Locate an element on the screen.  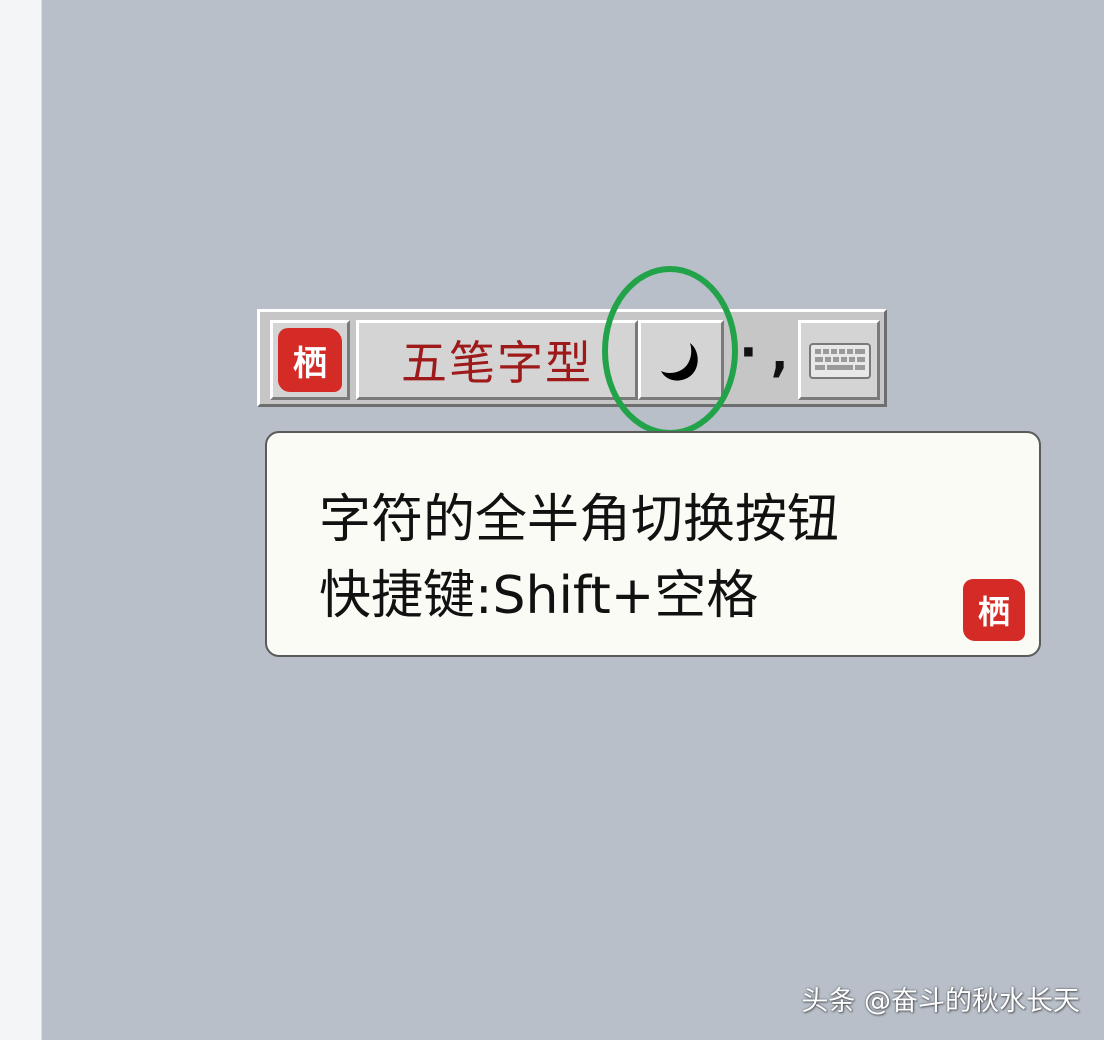
watermark: 头条 @奋斗的秋水长天 is located at coordinates (940, 1001).